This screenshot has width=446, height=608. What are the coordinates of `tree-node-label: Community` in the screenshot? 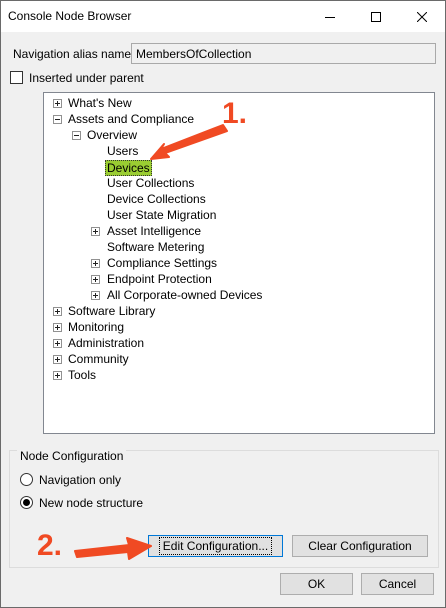 It's located at (98, 359).